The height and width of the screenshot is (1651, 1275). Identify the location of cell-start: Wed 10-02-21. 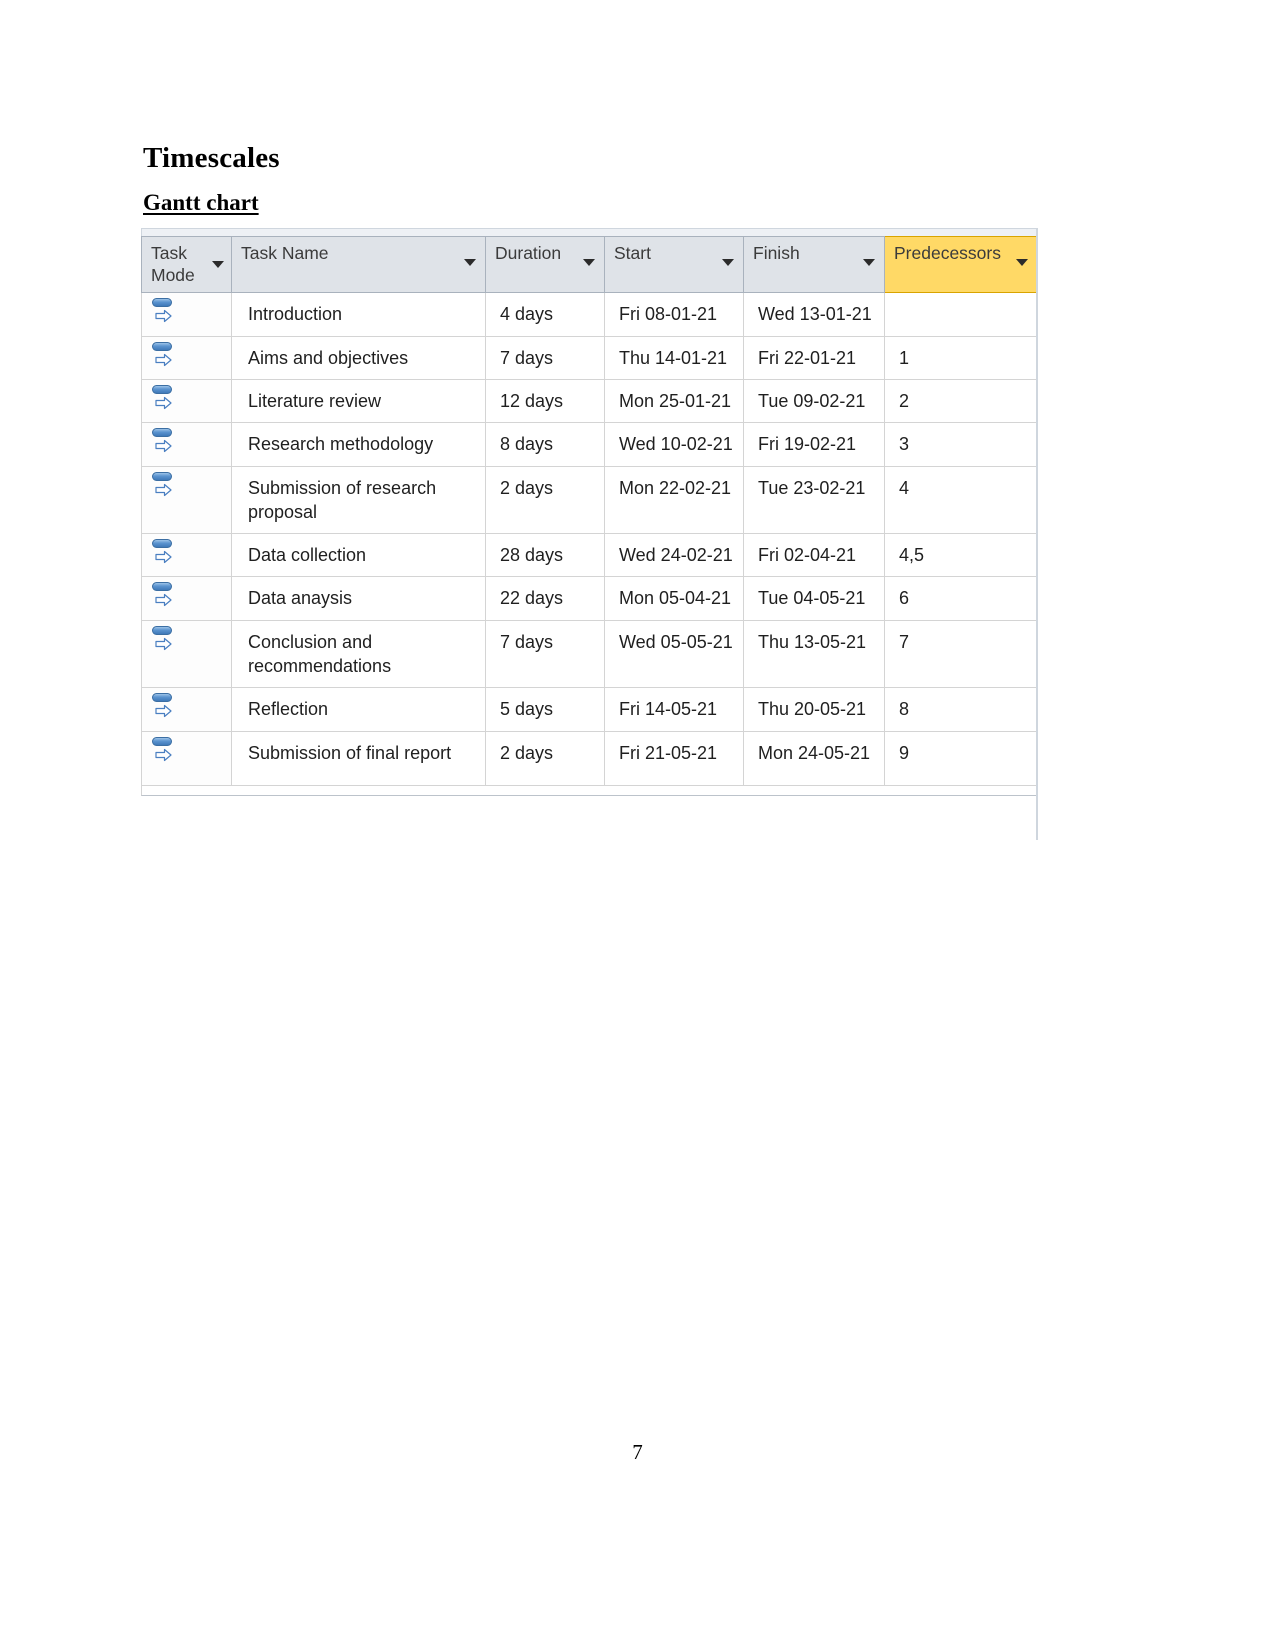
(674, 444).